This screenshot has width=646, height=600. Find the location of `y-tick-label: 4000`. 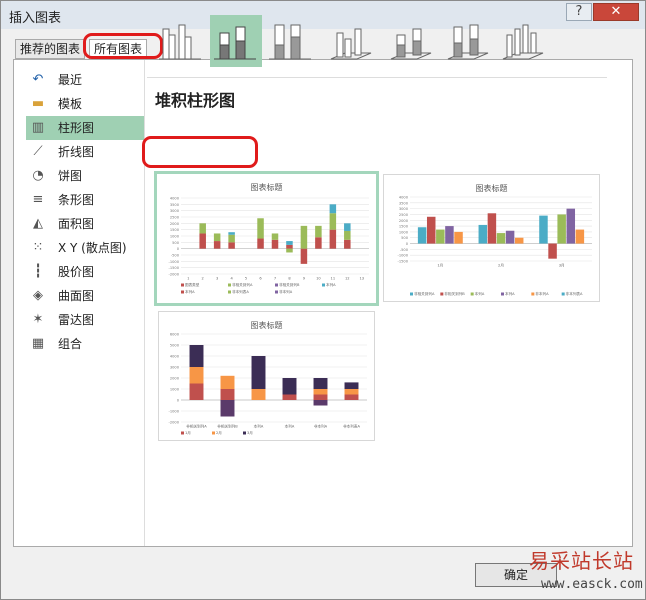

y-tick-label: 4000 is located at coordinates (404, 198).